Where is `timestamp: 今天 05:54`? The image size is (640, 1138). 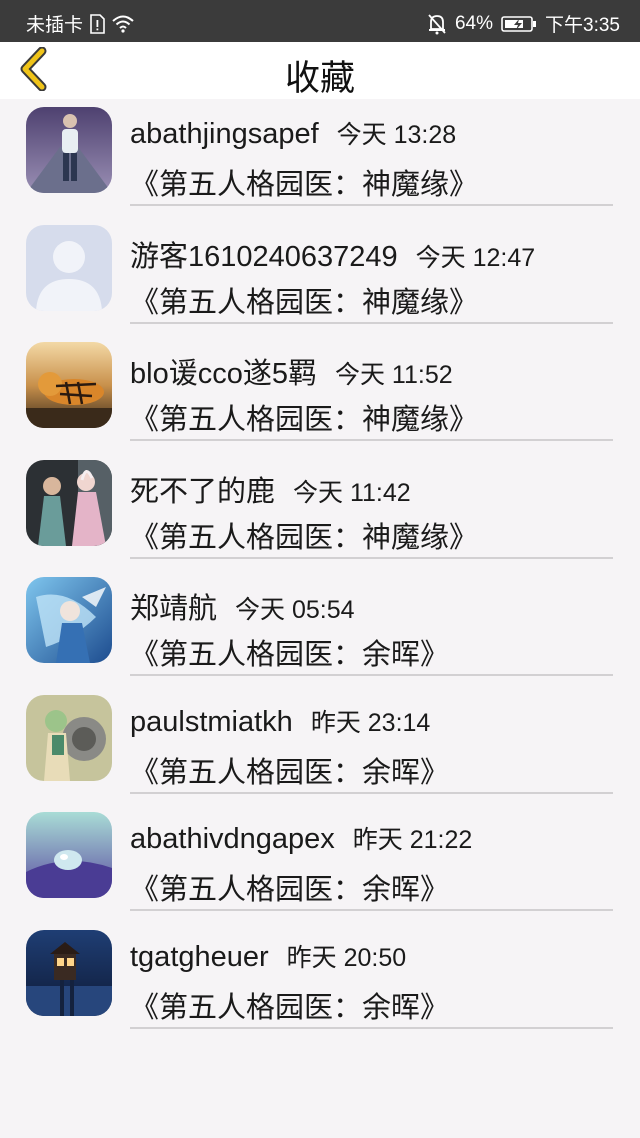 timestamp: 今天 05:54 is located at coordinates (295, 610).